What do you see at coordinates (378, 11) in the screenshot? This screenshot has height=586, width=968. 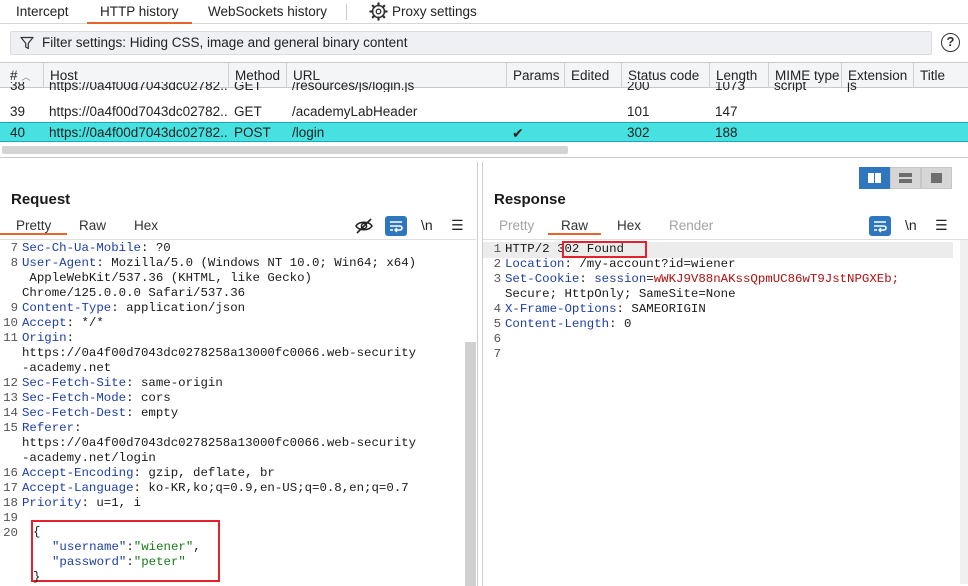 I see `gear-icon` at bounding box center [378, 11].